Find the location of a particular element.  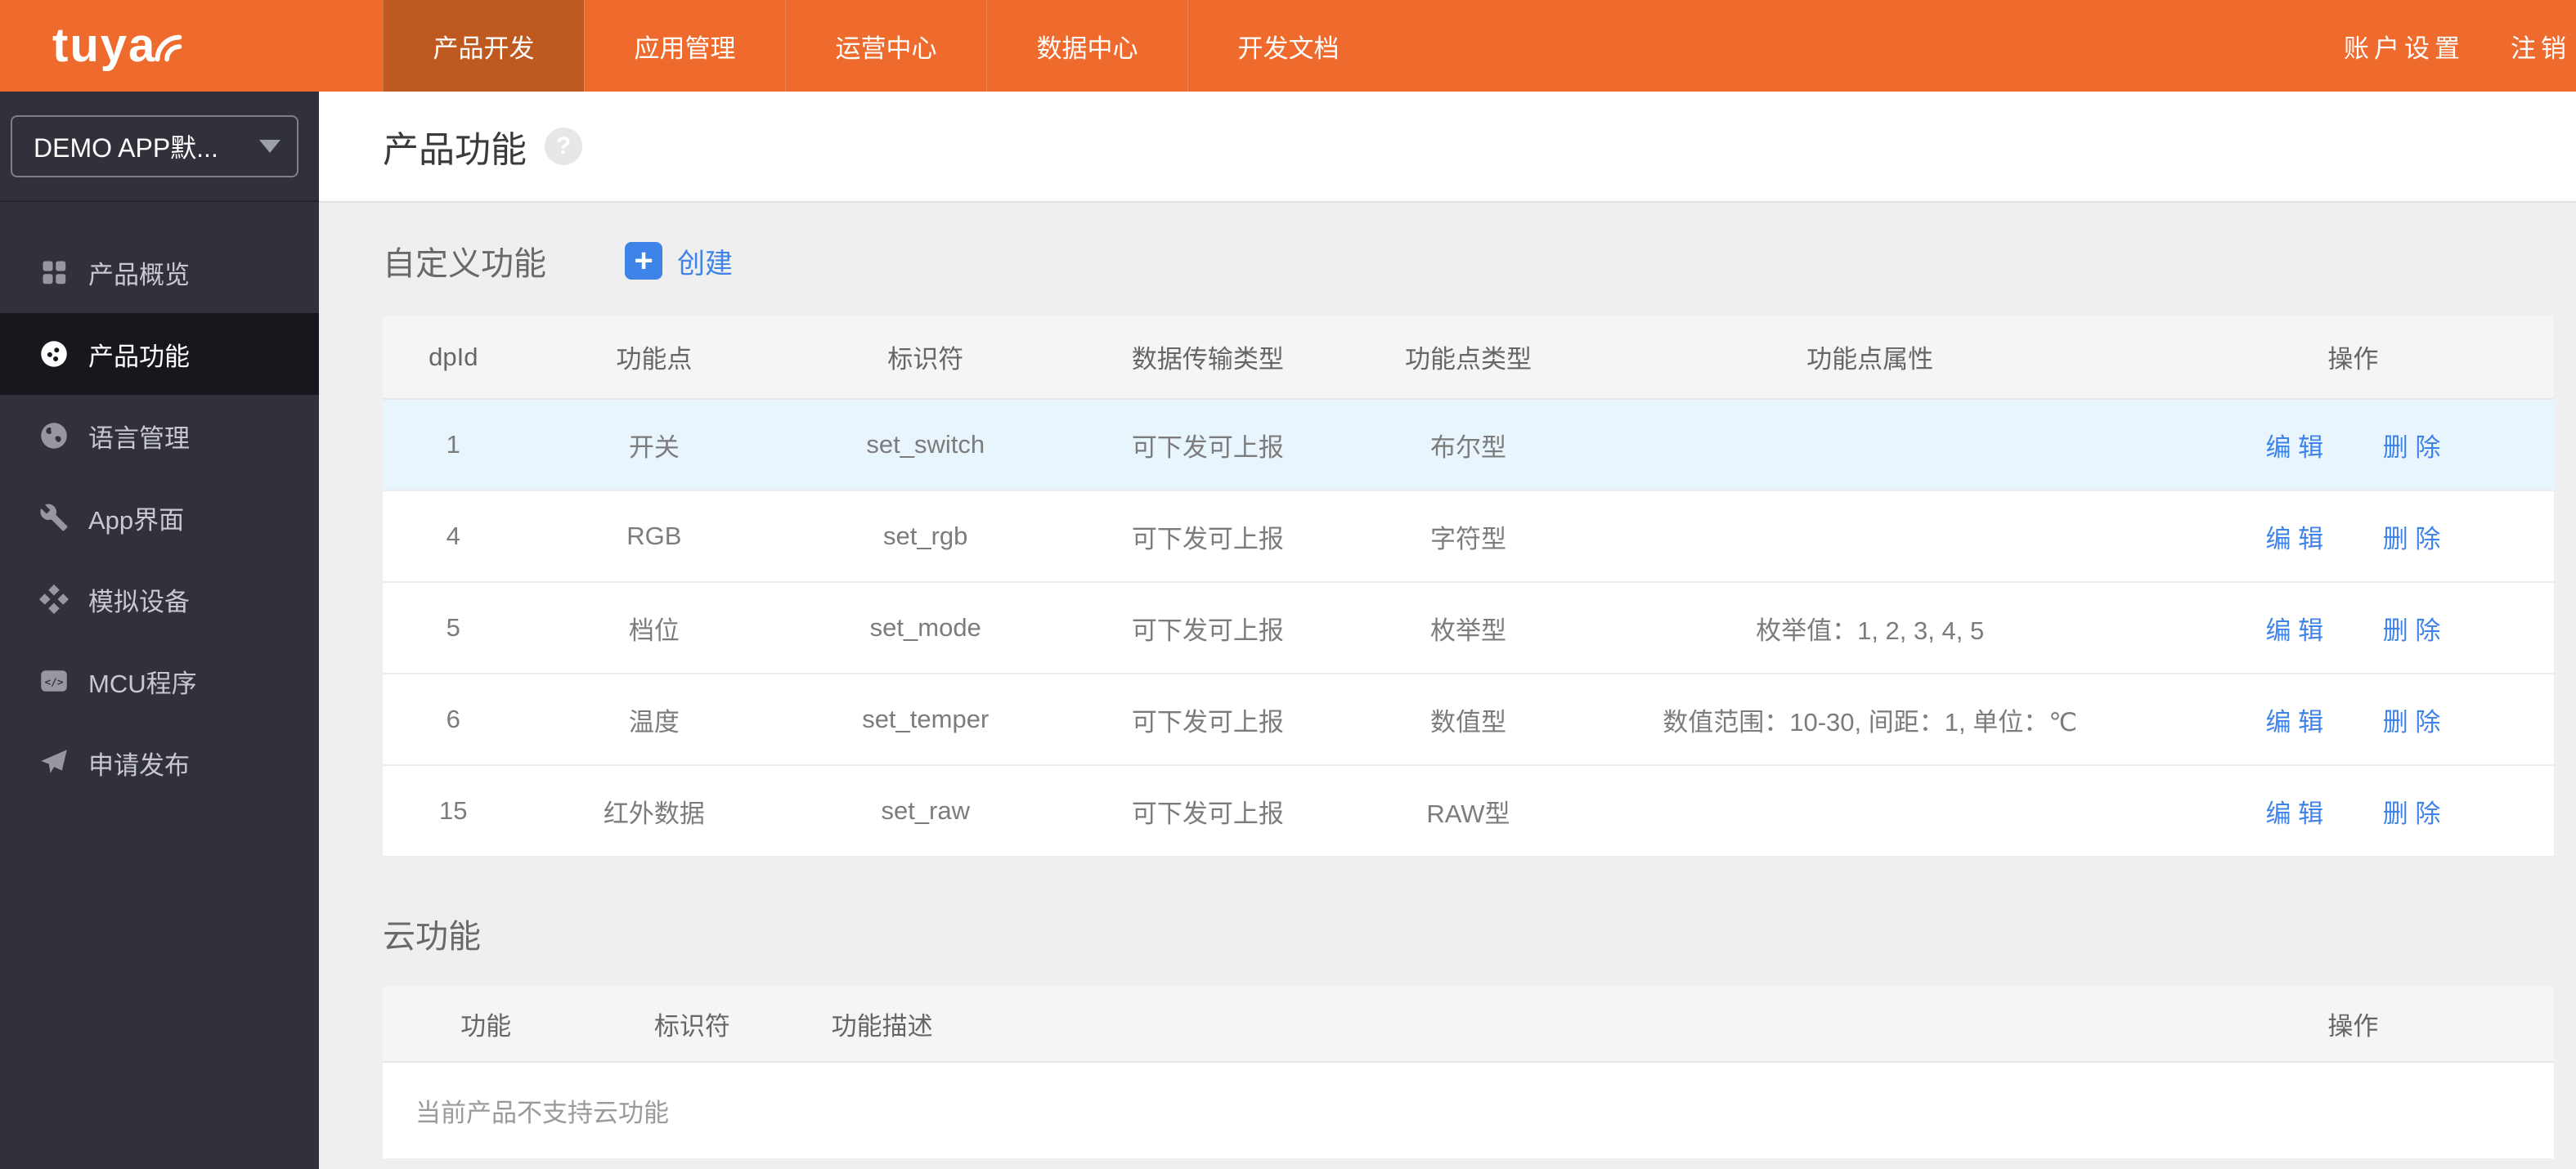

main-nav: 产品开发 应用管理 运营中心 数据中心 开发文档 is located at coordinates (886, 46).